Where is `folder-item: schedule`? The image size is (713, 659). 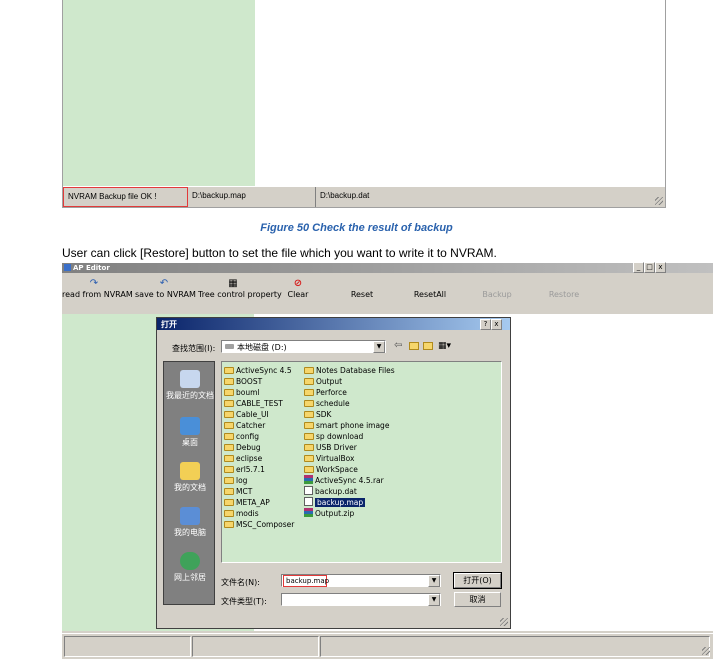 folder-item: schedule is located at coordinates (327, 403).